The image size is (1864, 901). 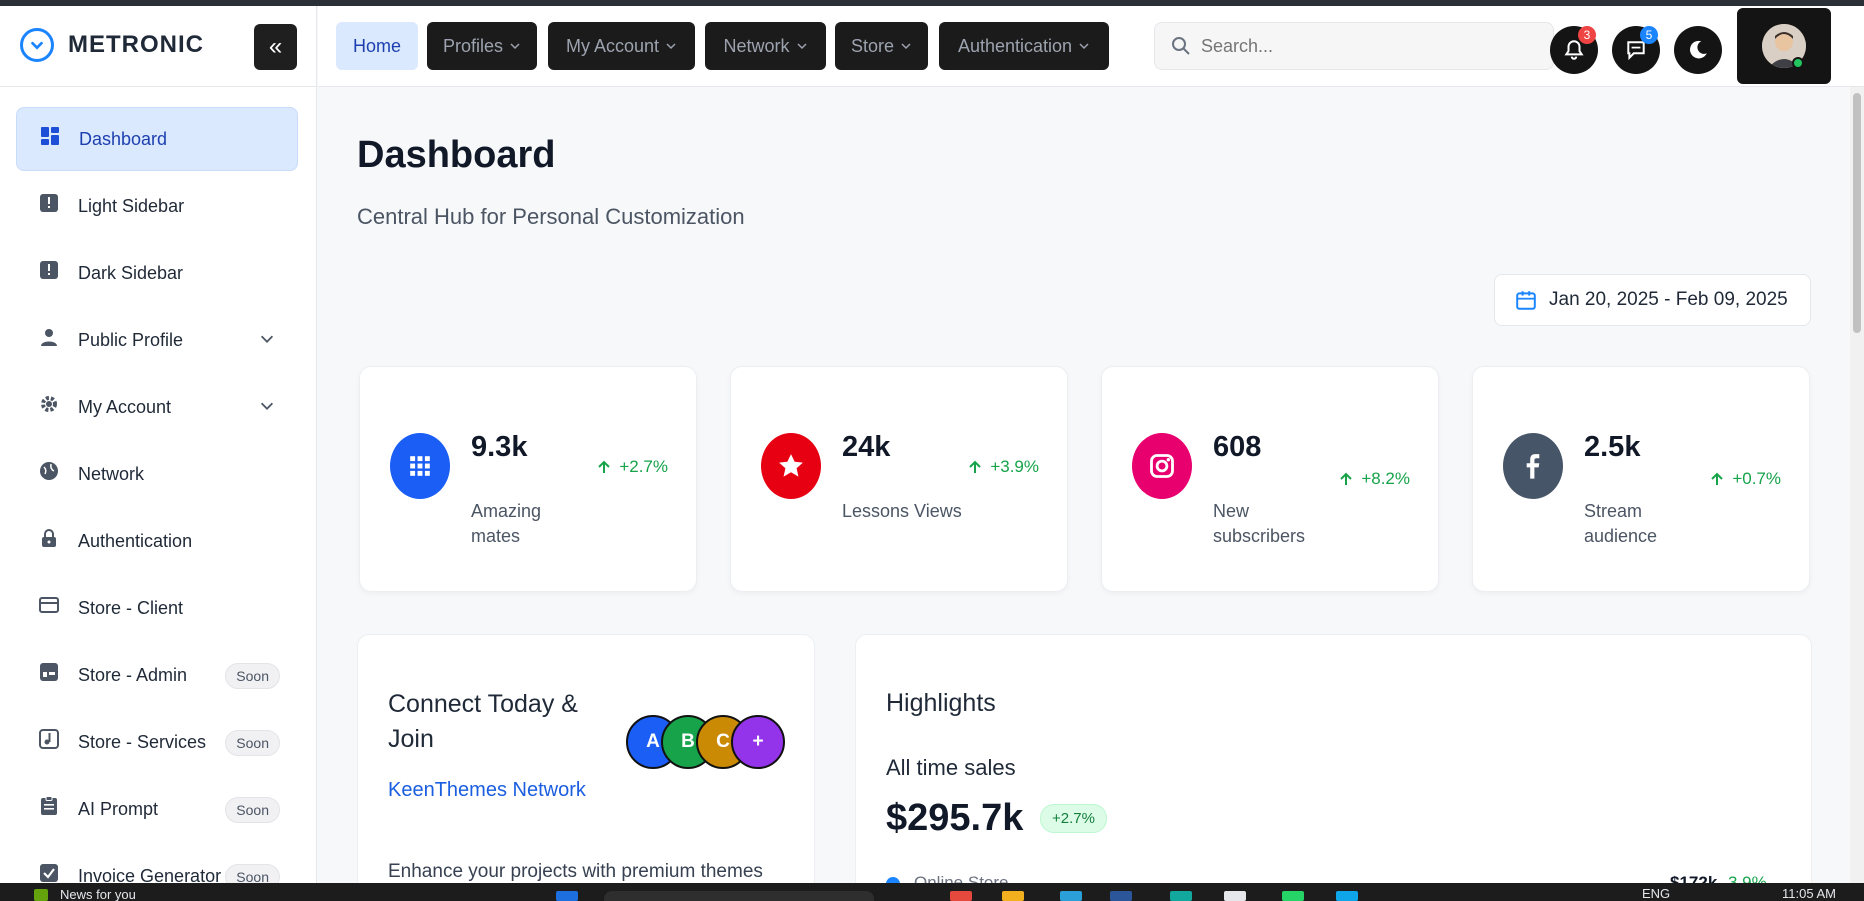 What do you see at coordinates (866, 447) in the screenshot?
I see `stat-value: 24k` at bounding box center [866, 447].